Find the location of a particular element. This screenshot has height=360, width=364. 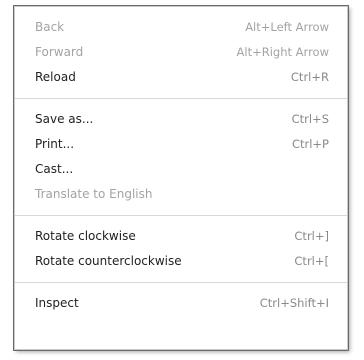

menu-group-devtools: Inspect Ctrl+Shift+I is located at coordinates (181, 303).